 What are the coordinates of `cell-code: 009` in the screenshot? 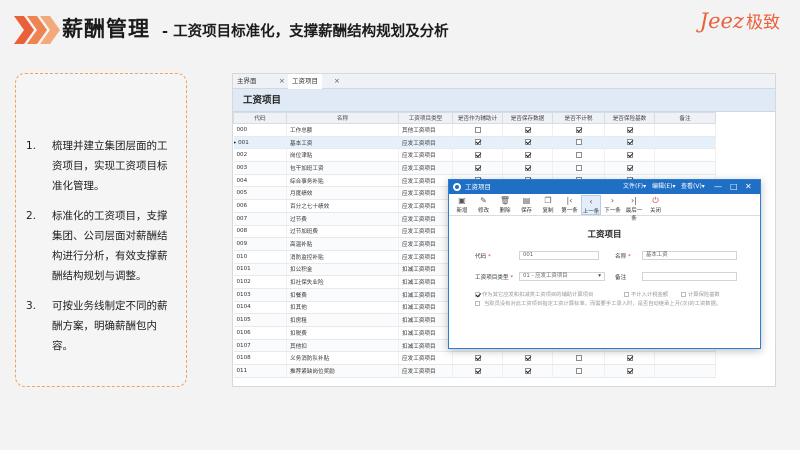 It's located at (260, 244).